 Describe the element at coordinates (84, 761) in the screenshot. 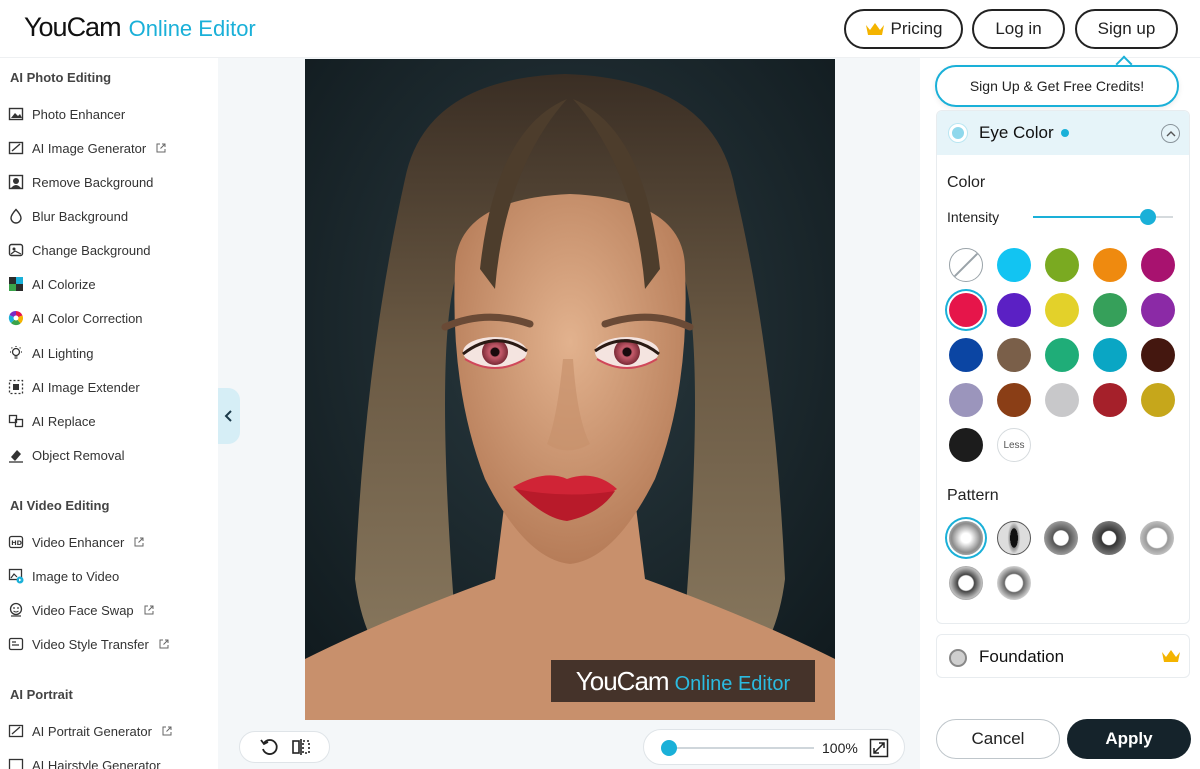

I see `sidebar-item-ai-hairstyle-generator: AI Hairstyle Generator` at that location.